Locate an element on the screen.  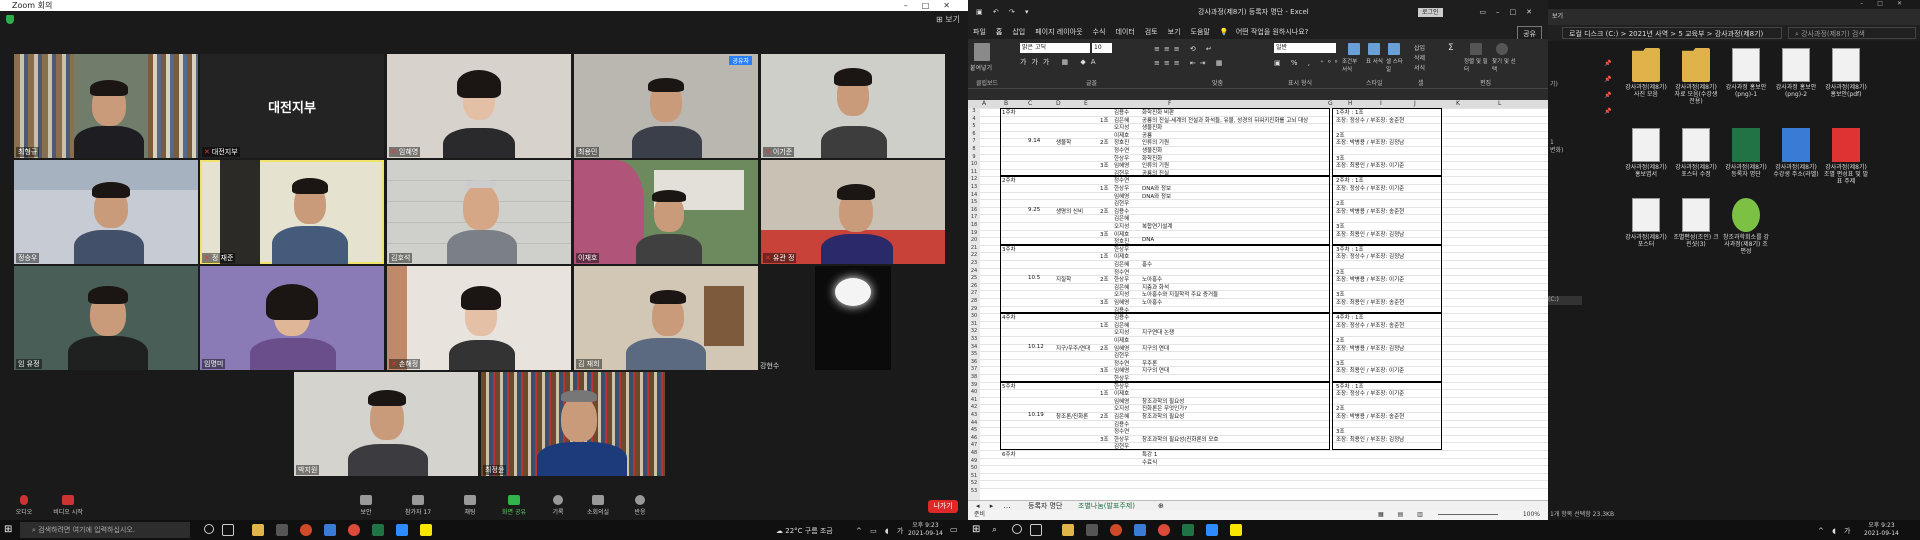
file-item: 강사과정(제8기) 홍보엽서 is located at coordinates (1646, 153).